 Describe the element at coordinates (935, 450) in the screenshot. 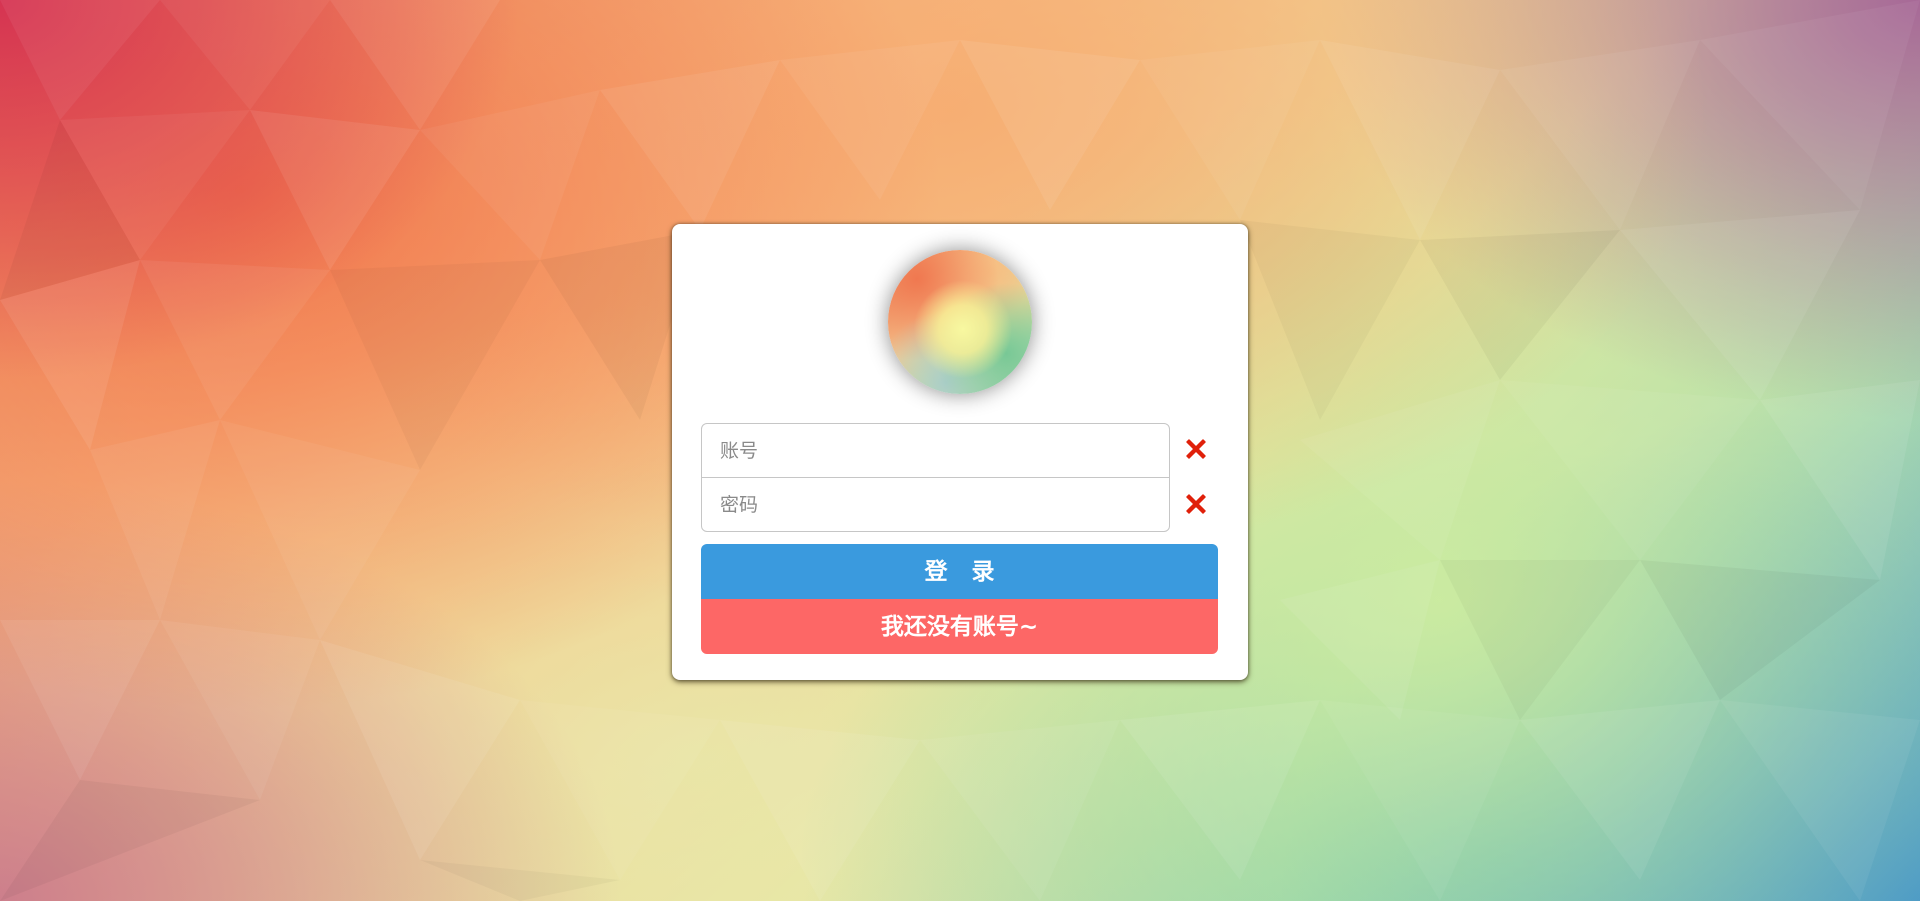

I see `account-input` at that location.